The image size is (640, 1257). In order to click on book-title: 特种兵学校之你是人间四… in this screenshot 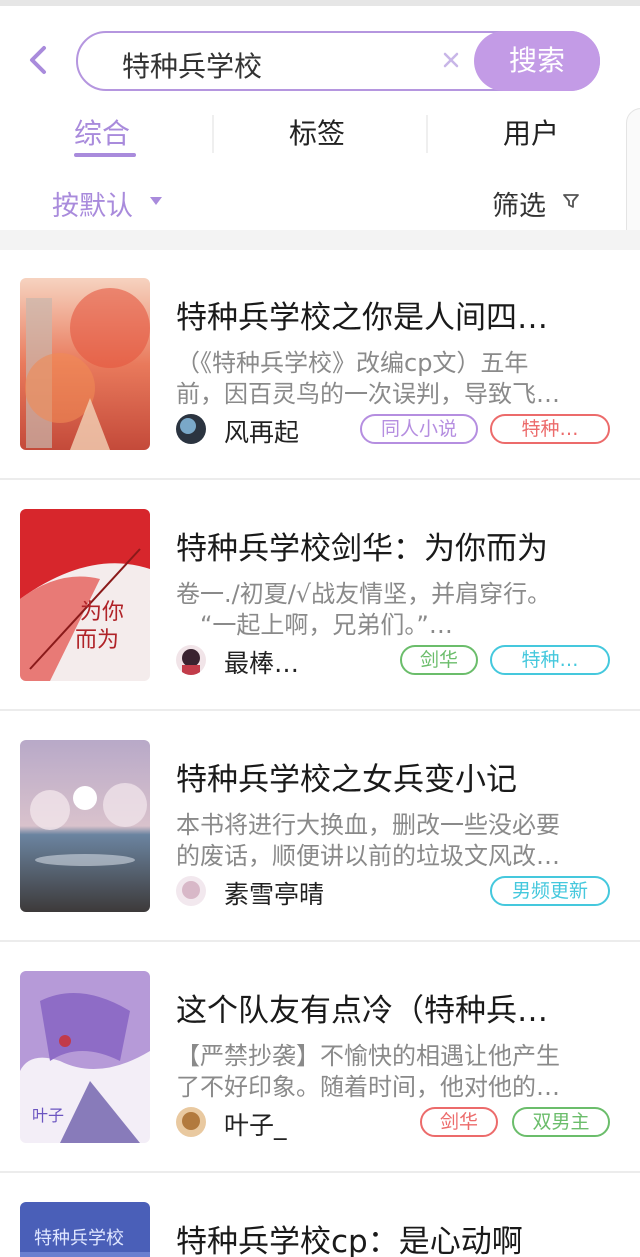, I will do `click(362, 318)`.